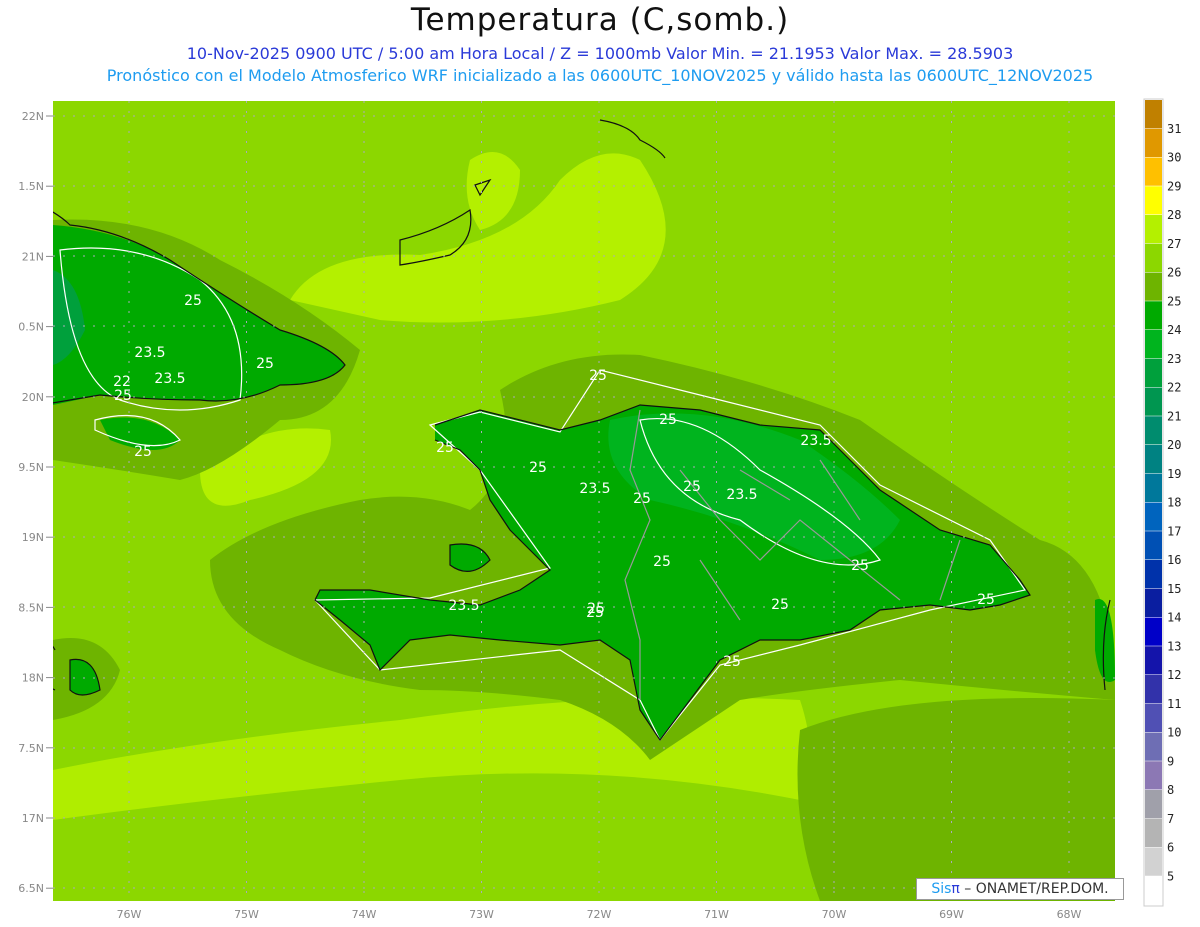  Describe the element at coordinates (1020, 889) in the screenshot. I see `logo-onamet: Sisπ – ONAMET/REP.DOM.` at that location.